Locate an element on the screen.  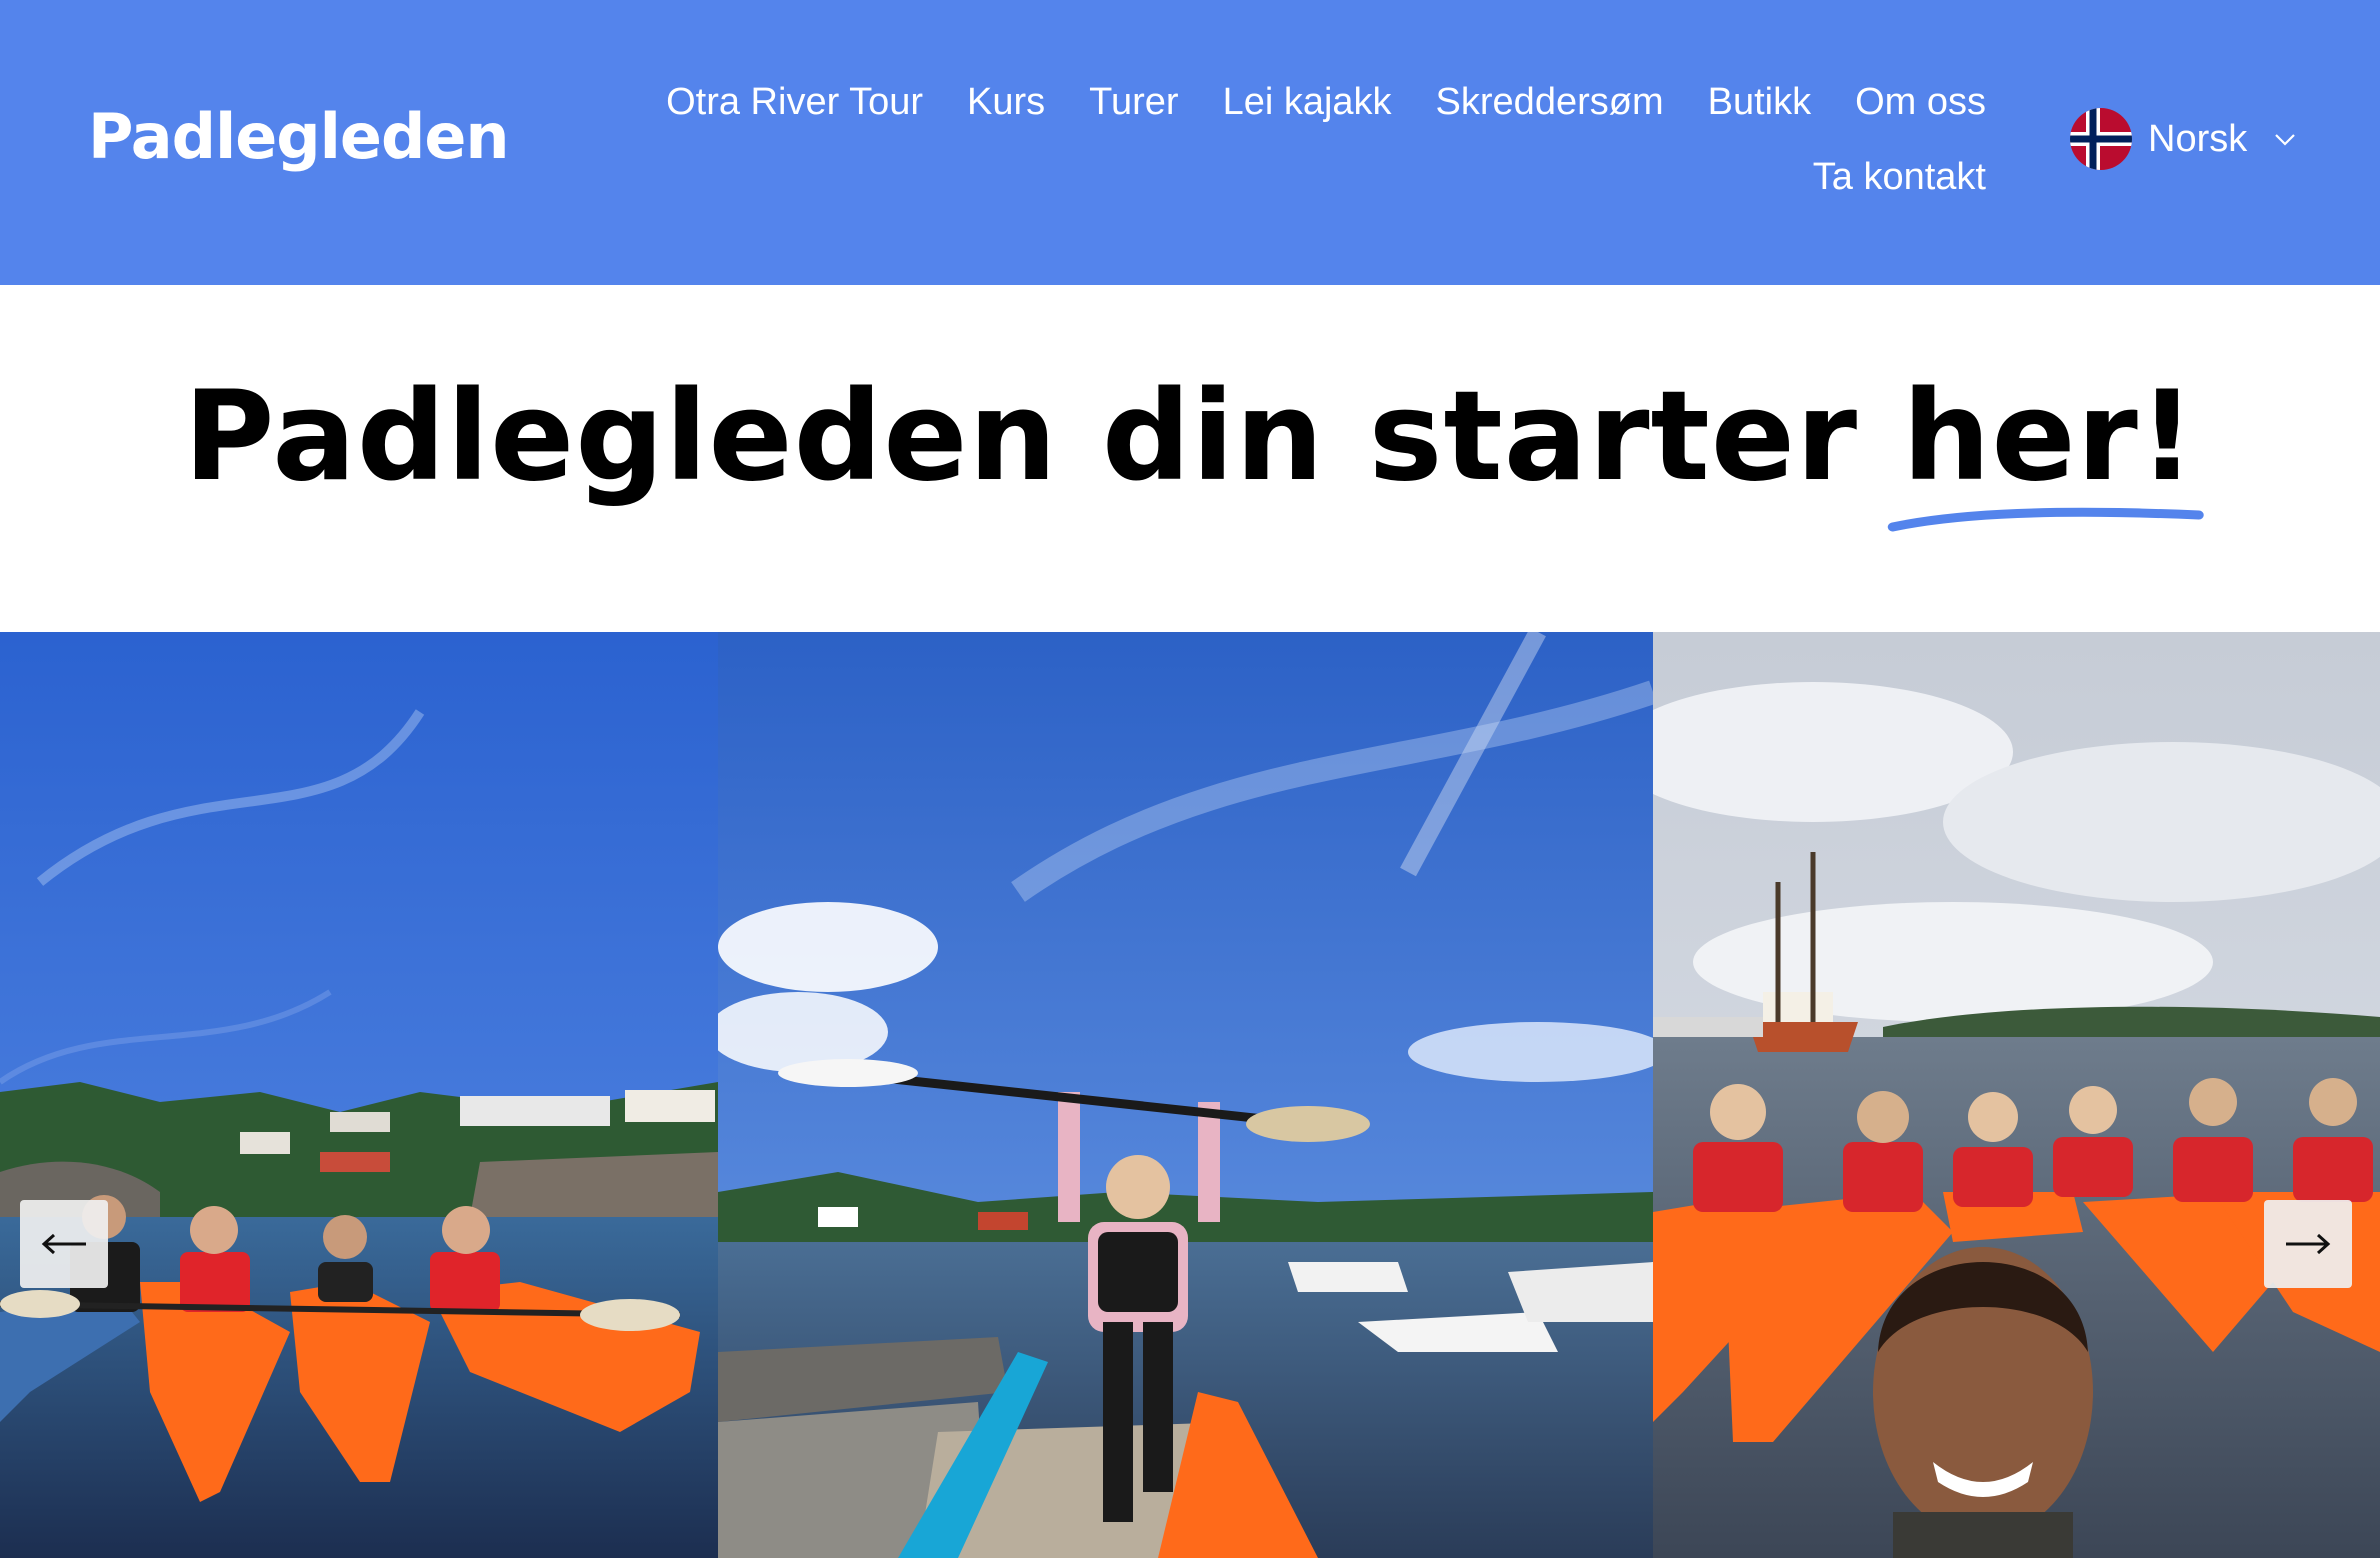
arrow-left-icon is located at coordinates (63, 1244).